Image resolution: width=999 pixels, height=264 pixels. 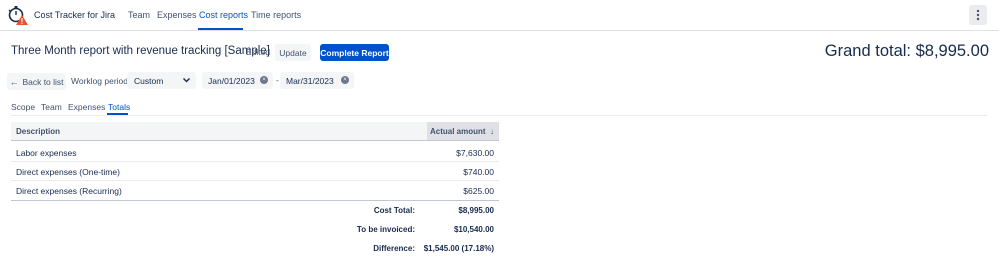 I want to click on nav-active-indicator, so click(x=220, y=29).